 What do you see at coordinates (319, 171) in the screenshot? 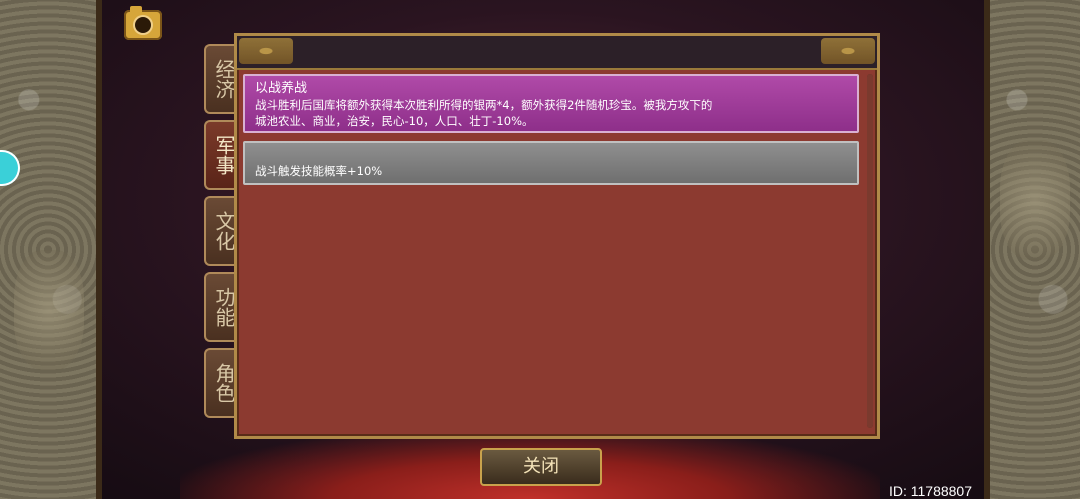
I see `tech-item-description: 战斗触发技能概率+10%` at bounding box center [319, 171].